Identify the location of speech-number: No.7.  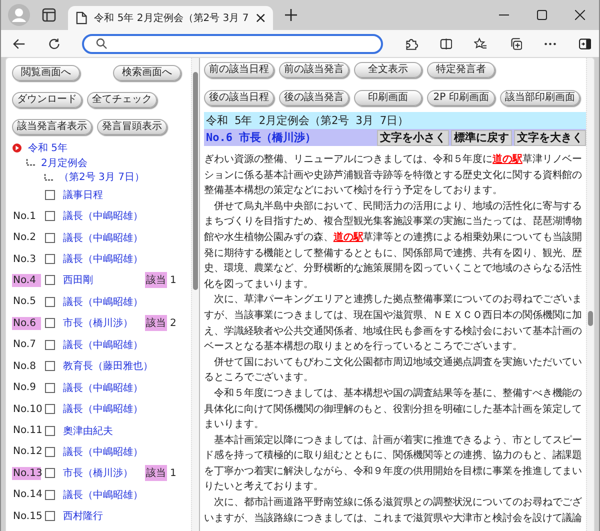
(24, 345).